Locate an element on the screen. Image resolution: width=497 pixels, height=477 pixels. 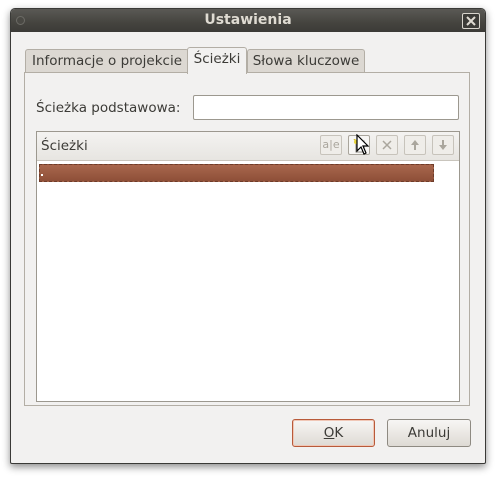
rename-icon: a|e is located at coordinates (331, 144).